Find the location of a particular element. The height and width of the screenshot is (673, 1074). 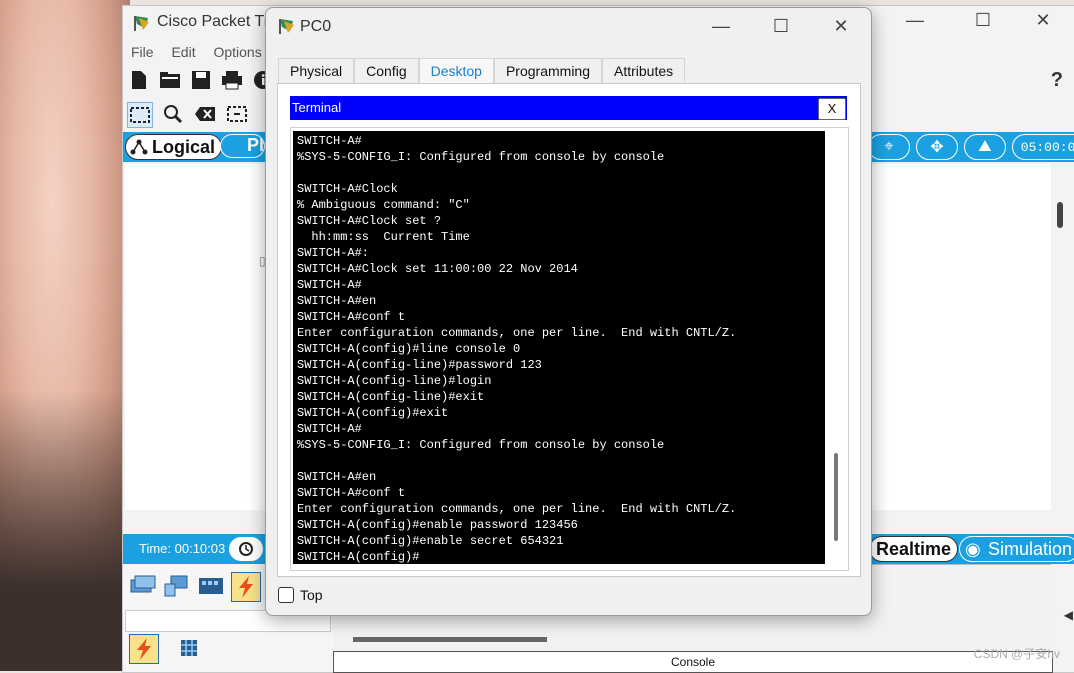

terminal-line: SWITCH-A(config)#enable secret 654321 is located at coordinates (430, 541).